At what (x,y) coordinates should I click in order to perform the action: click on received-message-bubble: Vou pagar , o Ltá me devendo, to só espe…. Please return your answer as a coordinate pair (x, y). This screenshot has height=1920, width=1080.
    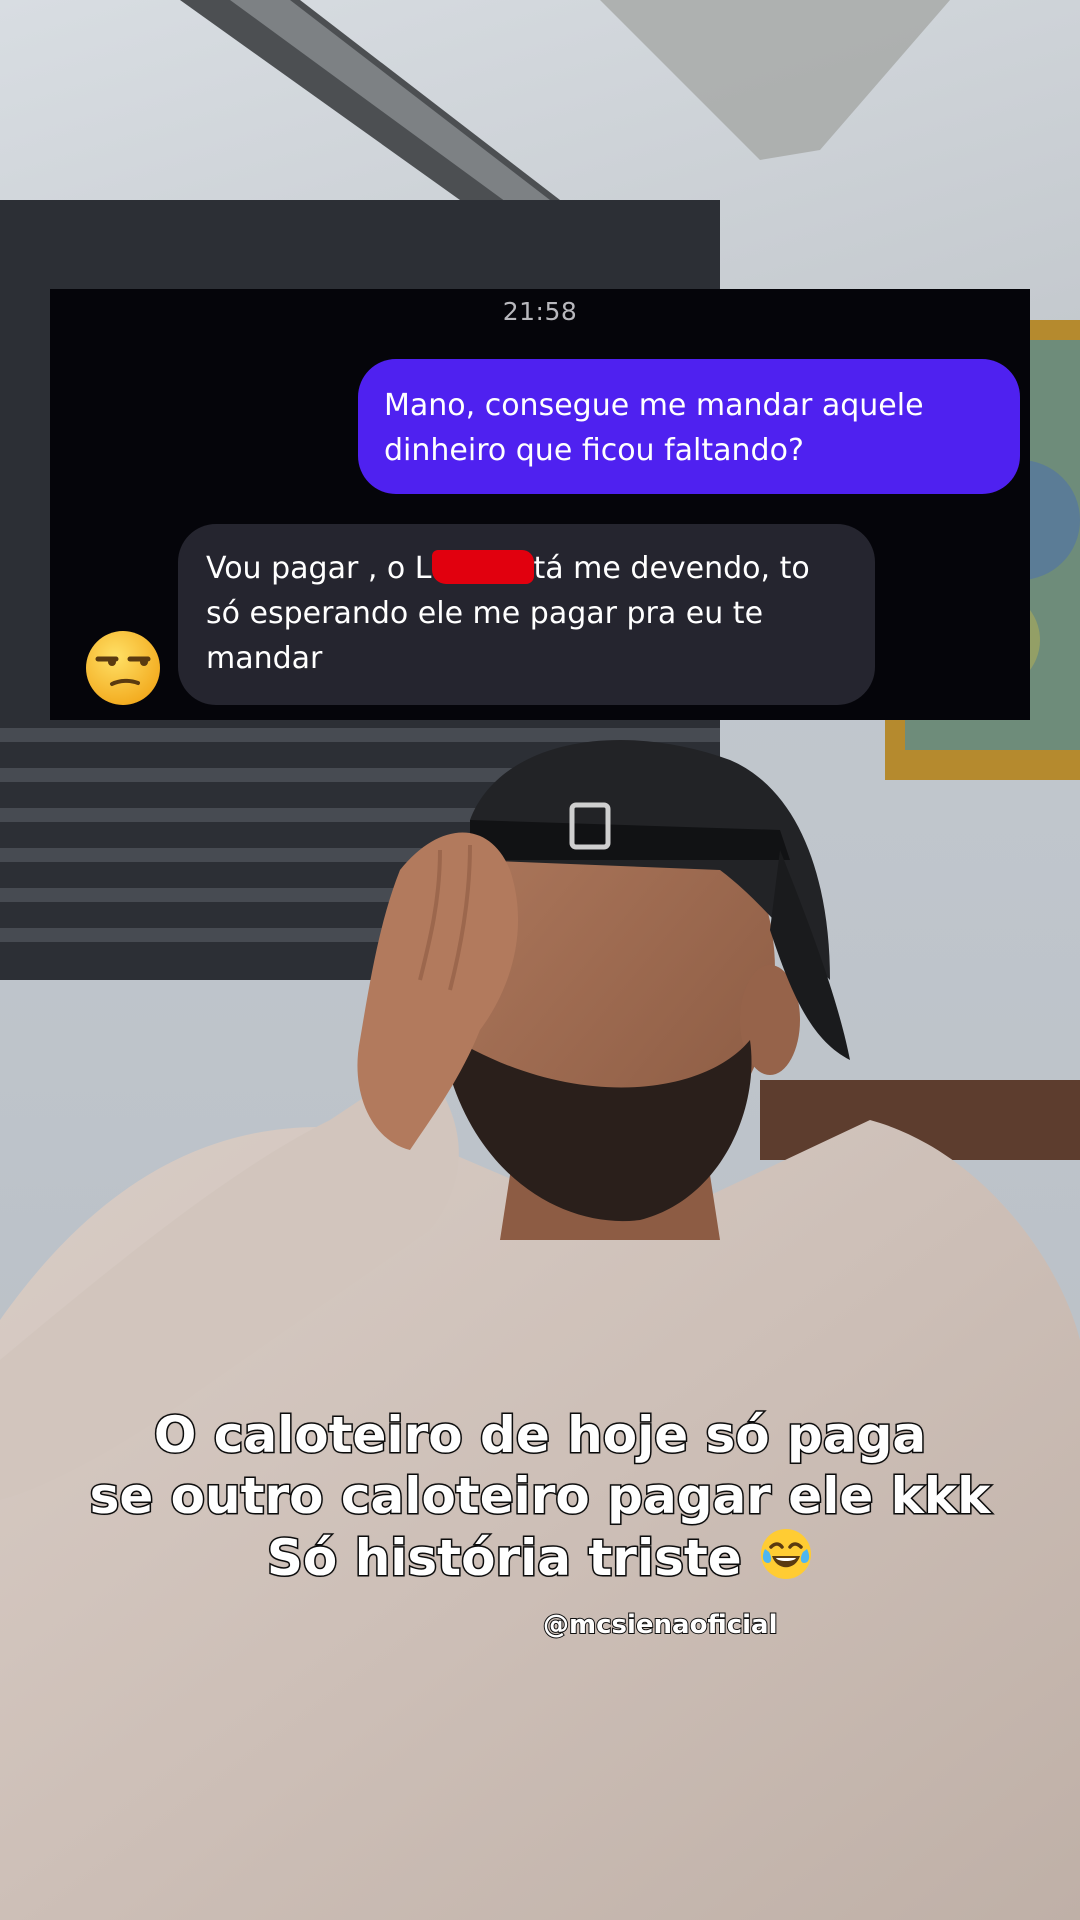
    Looking at the image, I should click on (526, 614).